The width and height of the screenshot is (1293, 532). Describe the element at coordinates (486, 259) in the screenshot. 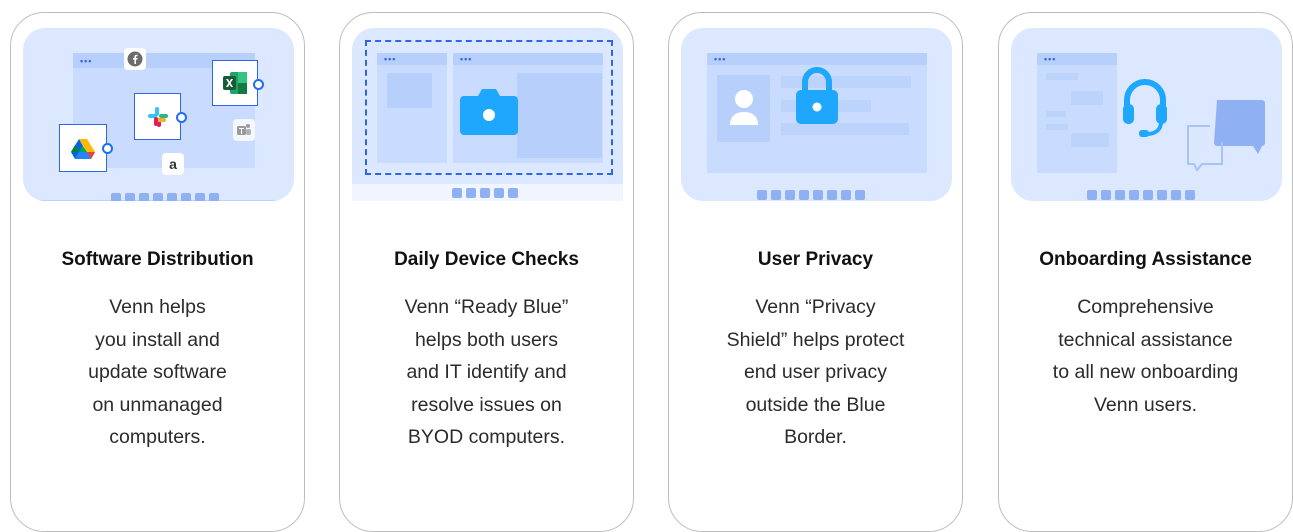

I see `card-title: Daily Device Checks` at that location.